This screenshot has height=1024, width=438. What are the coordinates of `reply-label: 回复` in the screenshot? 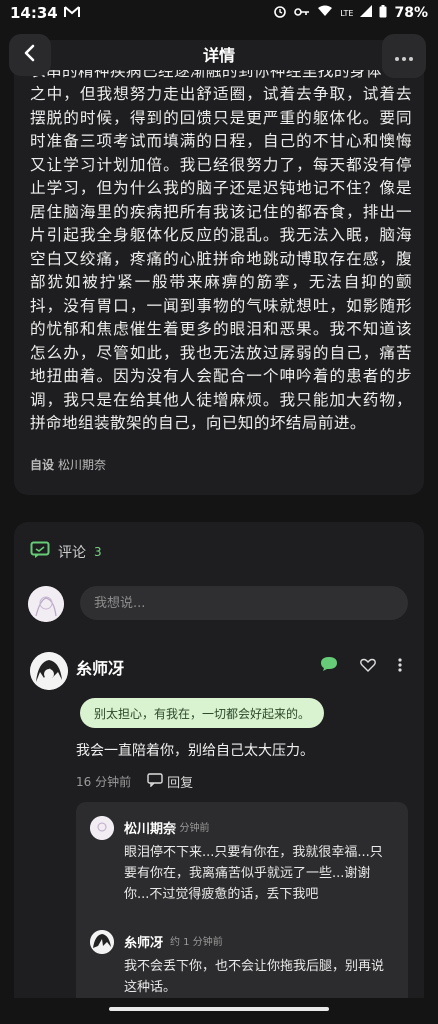 It's located at (180, 783).